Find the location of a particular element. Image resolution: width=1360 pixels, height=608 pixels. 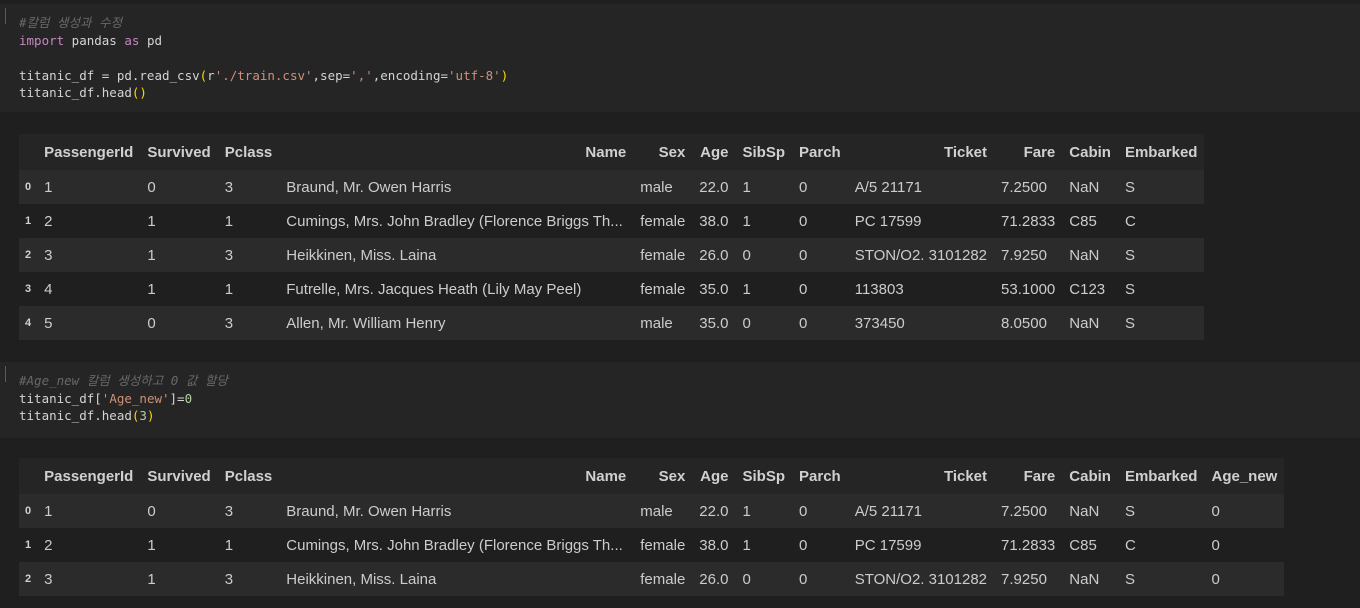

code-token: r is located at coordinates (211, 75).